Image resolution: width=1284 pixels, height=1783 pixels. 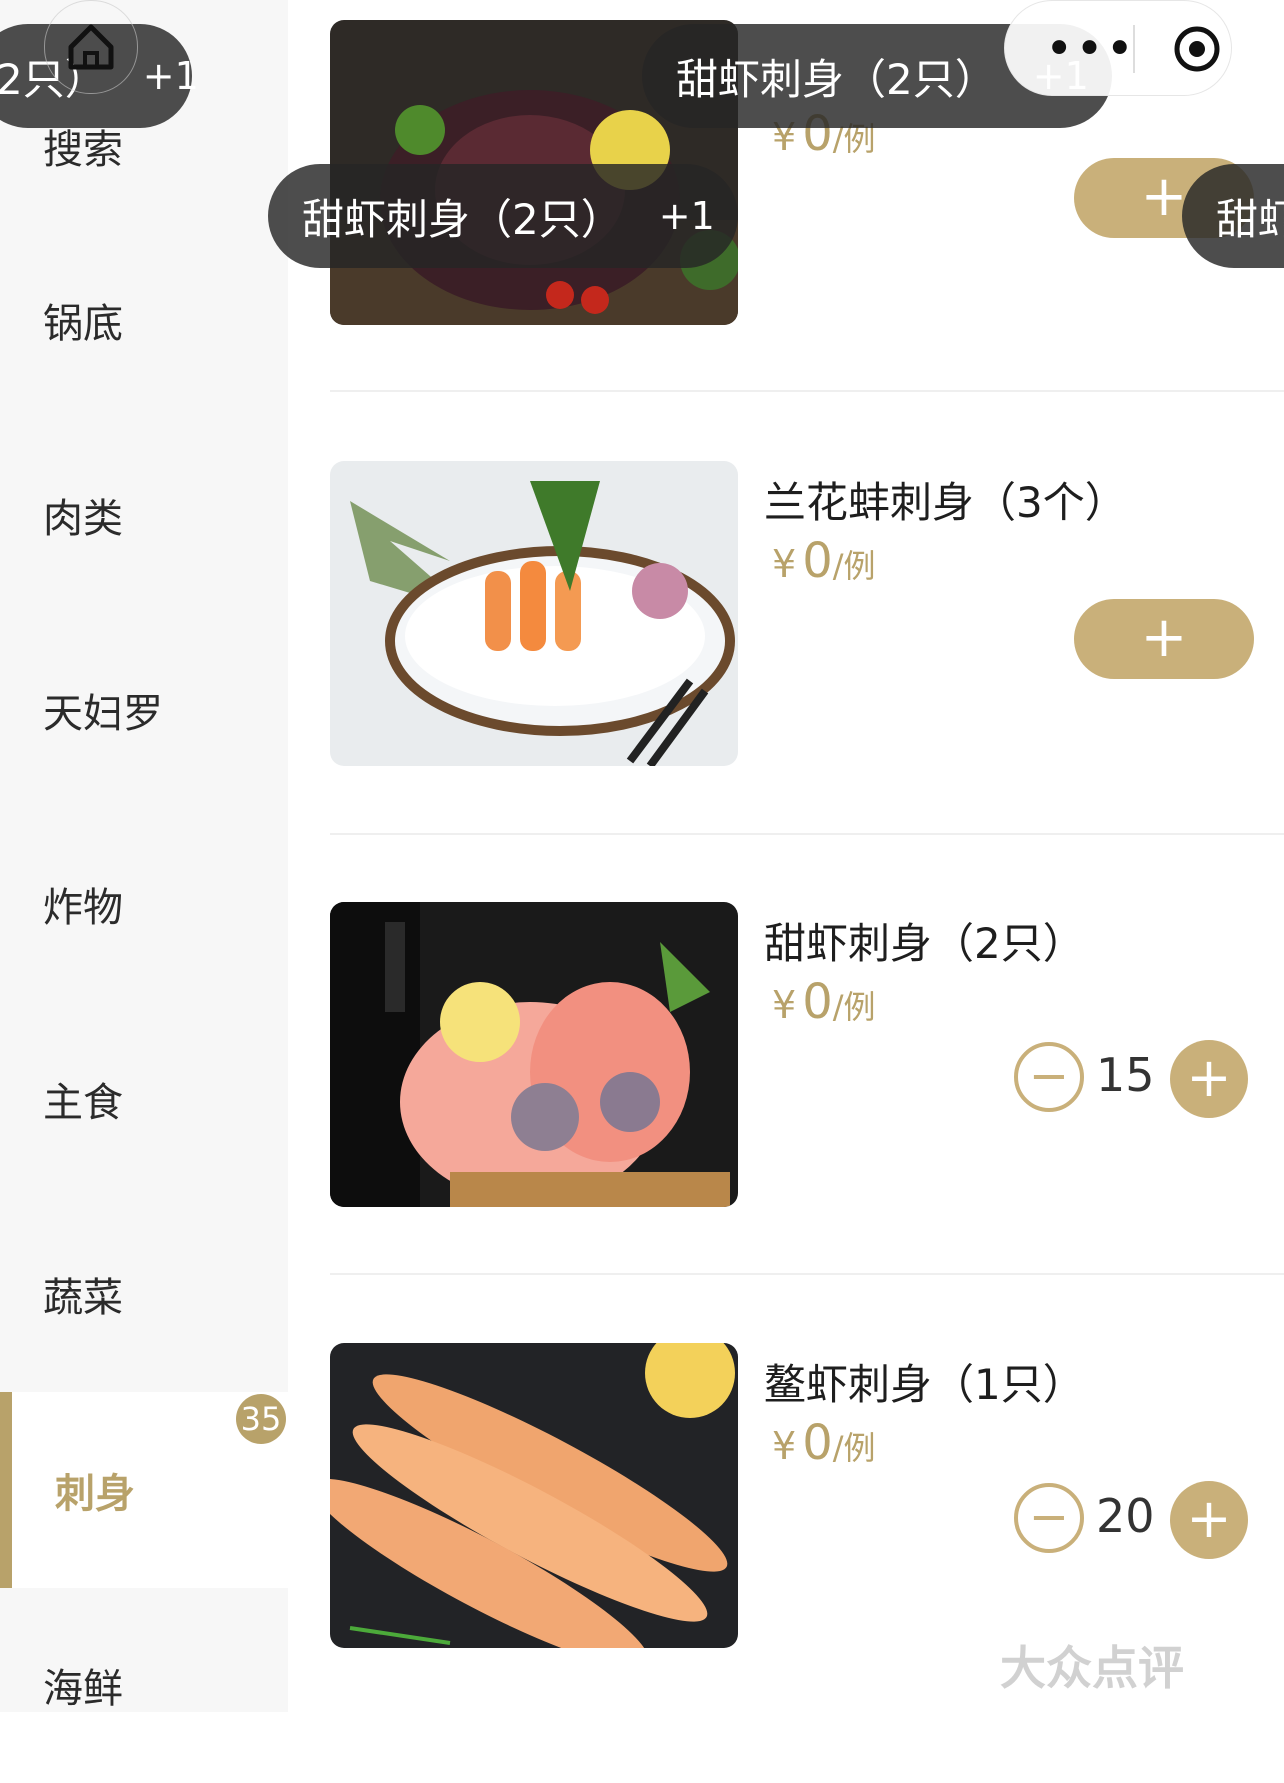 What do you see at coordinates (807, 1054) in the screenshot?
I see `dish-item: 甜虾刺身（2只） ¥0/例 − 15 +` at bounding box center [807, 1054].